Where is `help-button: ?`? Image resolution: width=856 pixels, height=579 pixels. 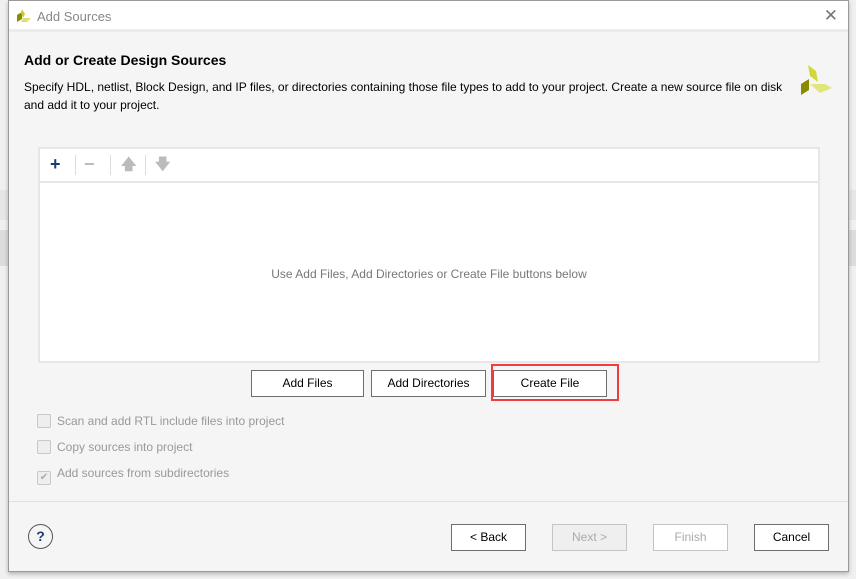 help-button: ? is located at coordinates (40, 536).